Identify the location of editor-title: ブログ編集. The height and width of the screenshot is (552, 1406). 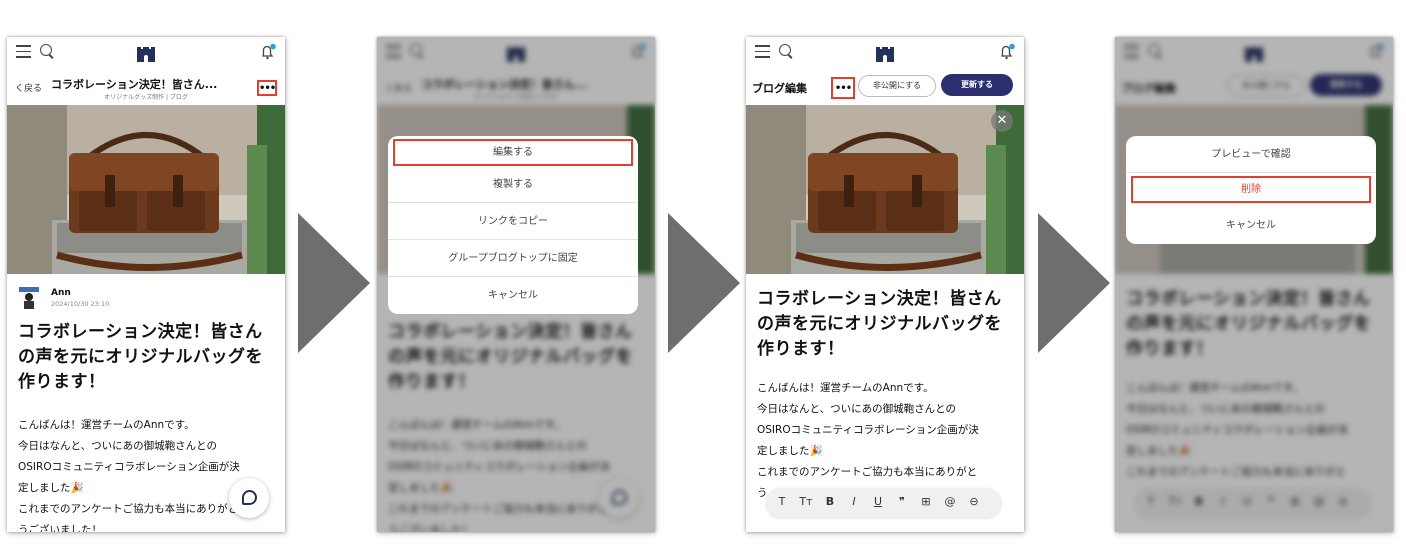
(779, 88).